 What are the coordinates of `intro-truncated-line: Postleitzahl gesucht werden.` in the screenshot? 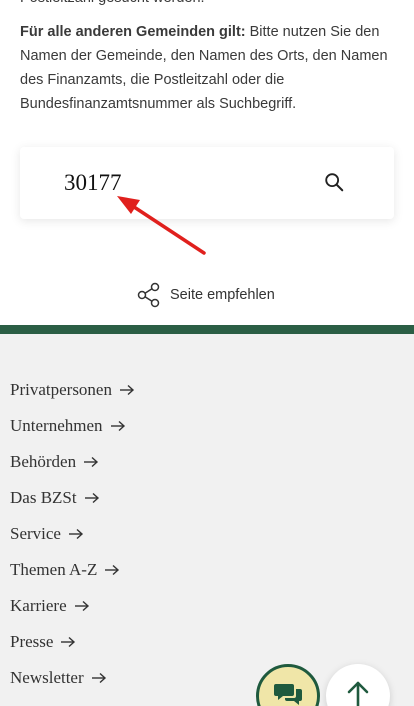 It's located at (205, 5).